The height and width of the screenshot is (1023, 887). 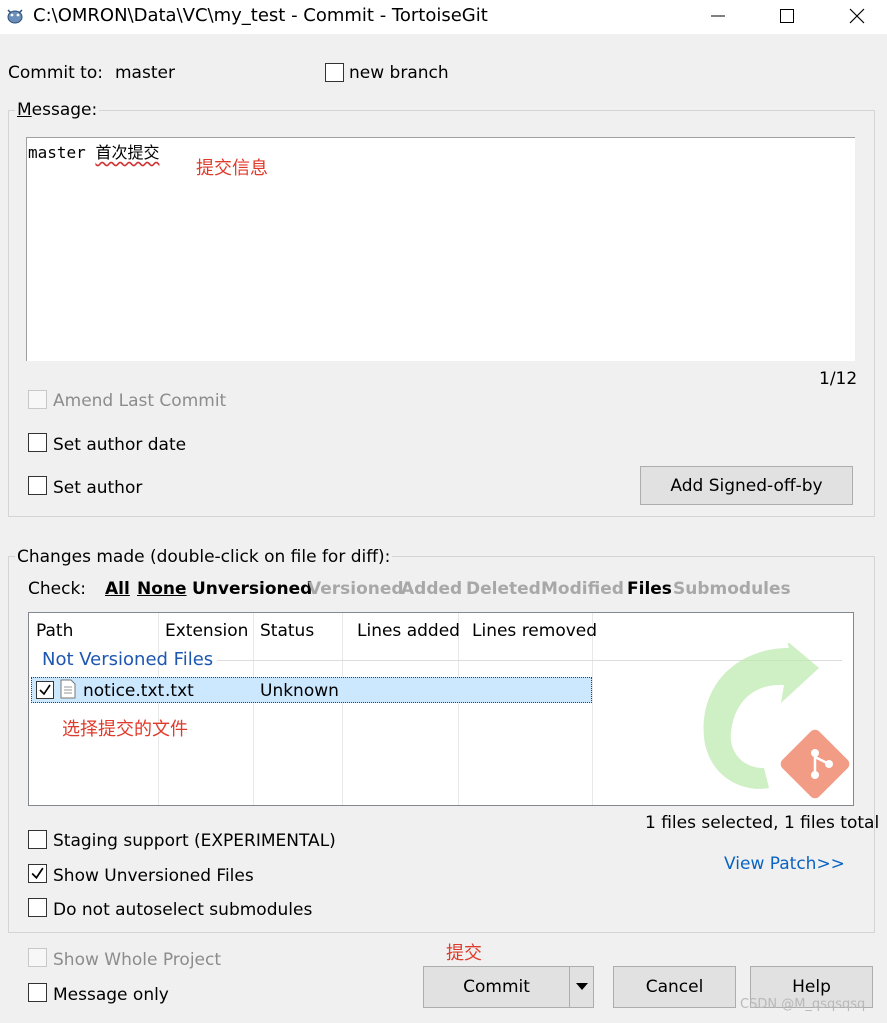 What do you see at coordinates (464, 953) in the screenshot?
I see `commit-annotation: 提交` at bounding box center [464, 953].